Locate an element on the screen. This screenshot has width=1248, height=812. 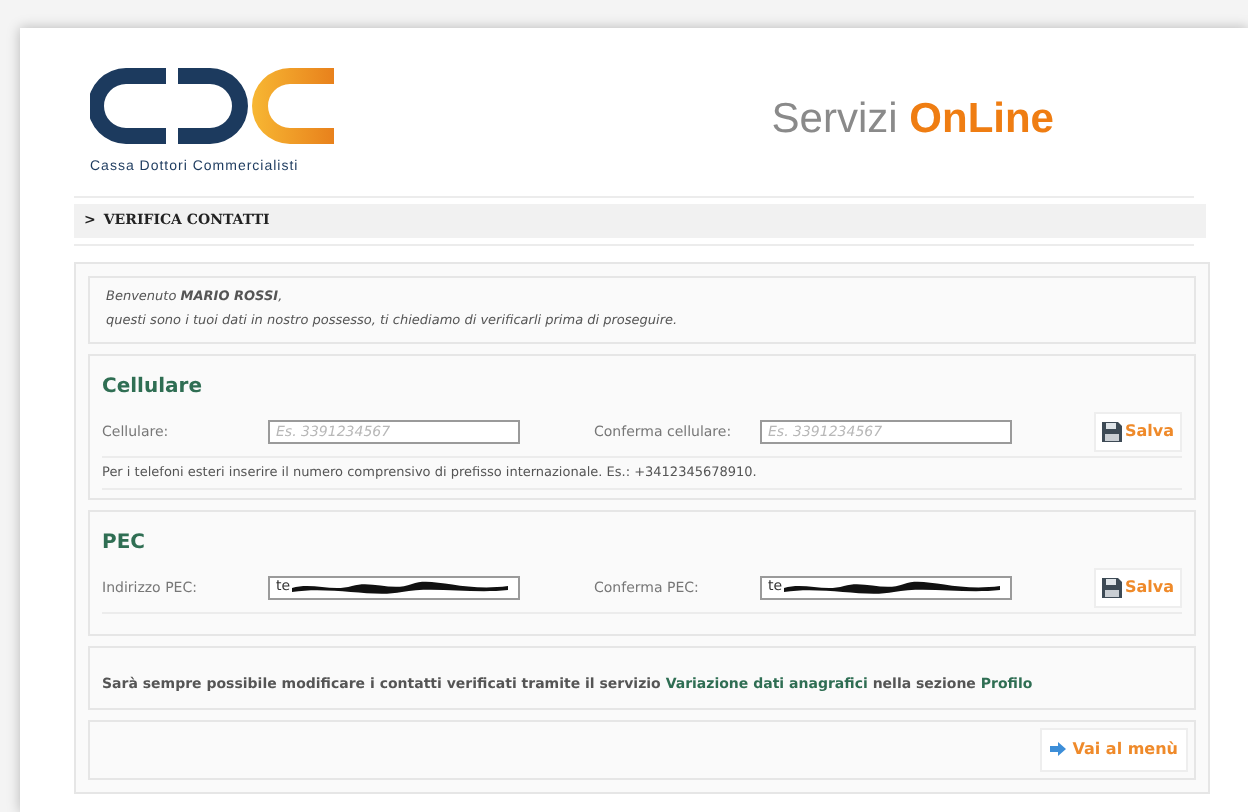
site-title: Servizi OnLine is located at coordinates (912, 119).